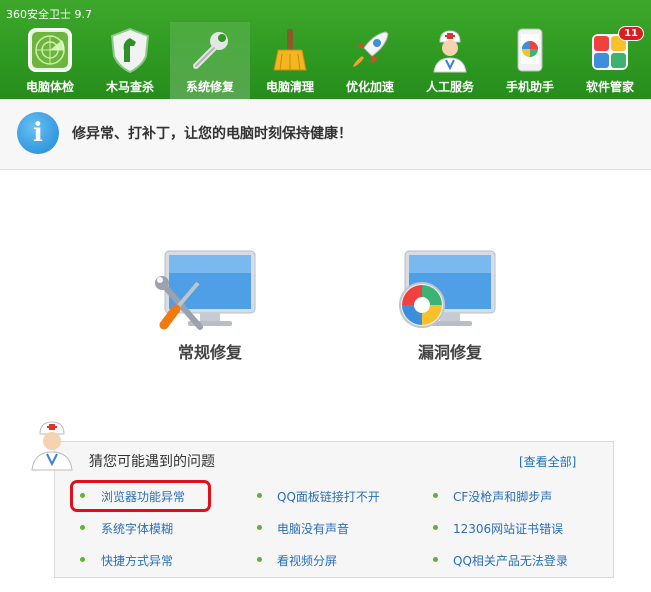 The height and width of the screenshot is (592, 651). I want to click on nav-label: 木马查杀, so click(129, 87).